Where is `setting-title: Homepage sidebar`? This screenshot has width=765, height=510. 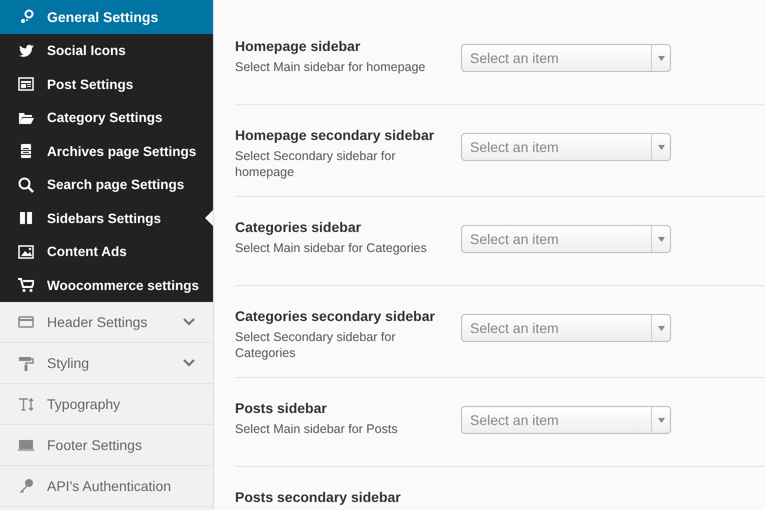
setting-title: Homepage sidebar is located at coordinates (298, 46).